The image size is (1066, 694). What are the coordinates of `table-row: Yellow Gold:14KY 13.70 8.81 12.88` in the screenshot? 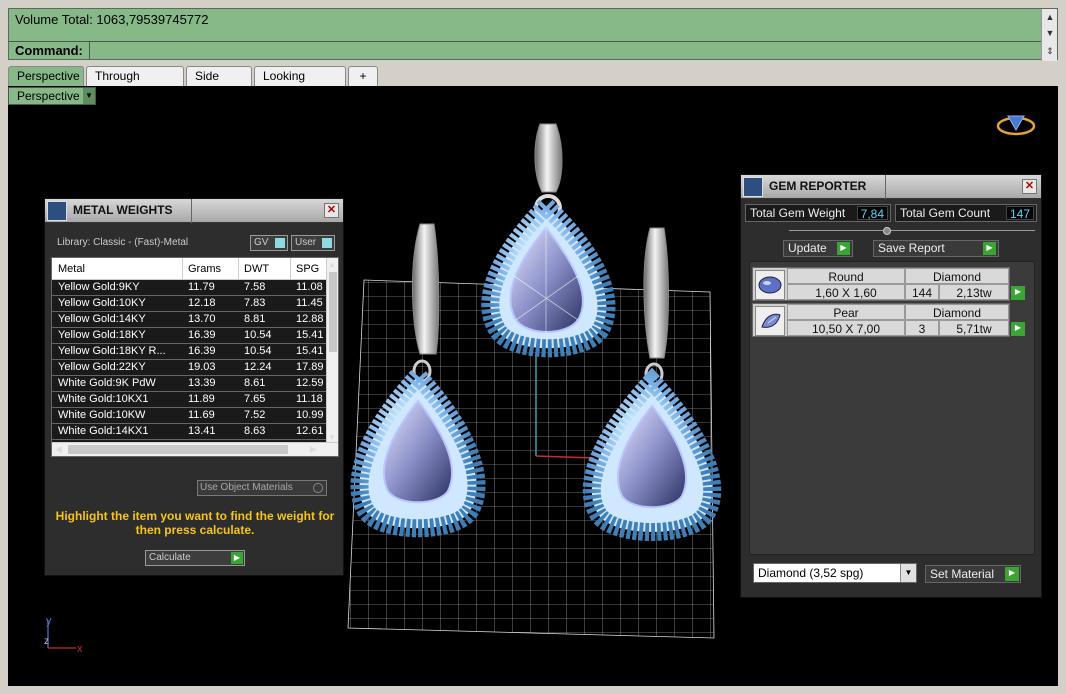 It's located at (192, 320).